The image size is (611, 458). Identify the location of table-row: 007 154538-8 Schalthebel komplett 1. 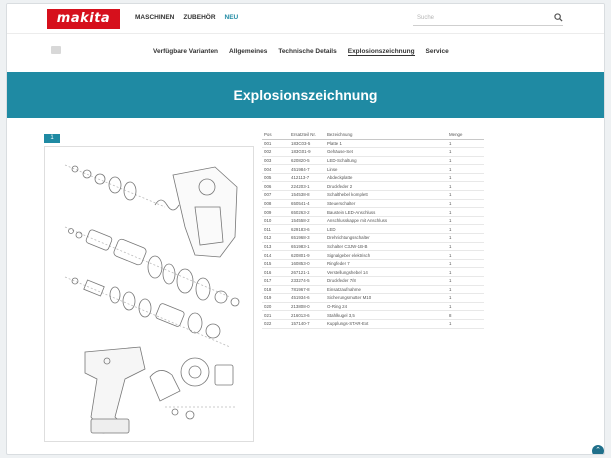
(373, 195).